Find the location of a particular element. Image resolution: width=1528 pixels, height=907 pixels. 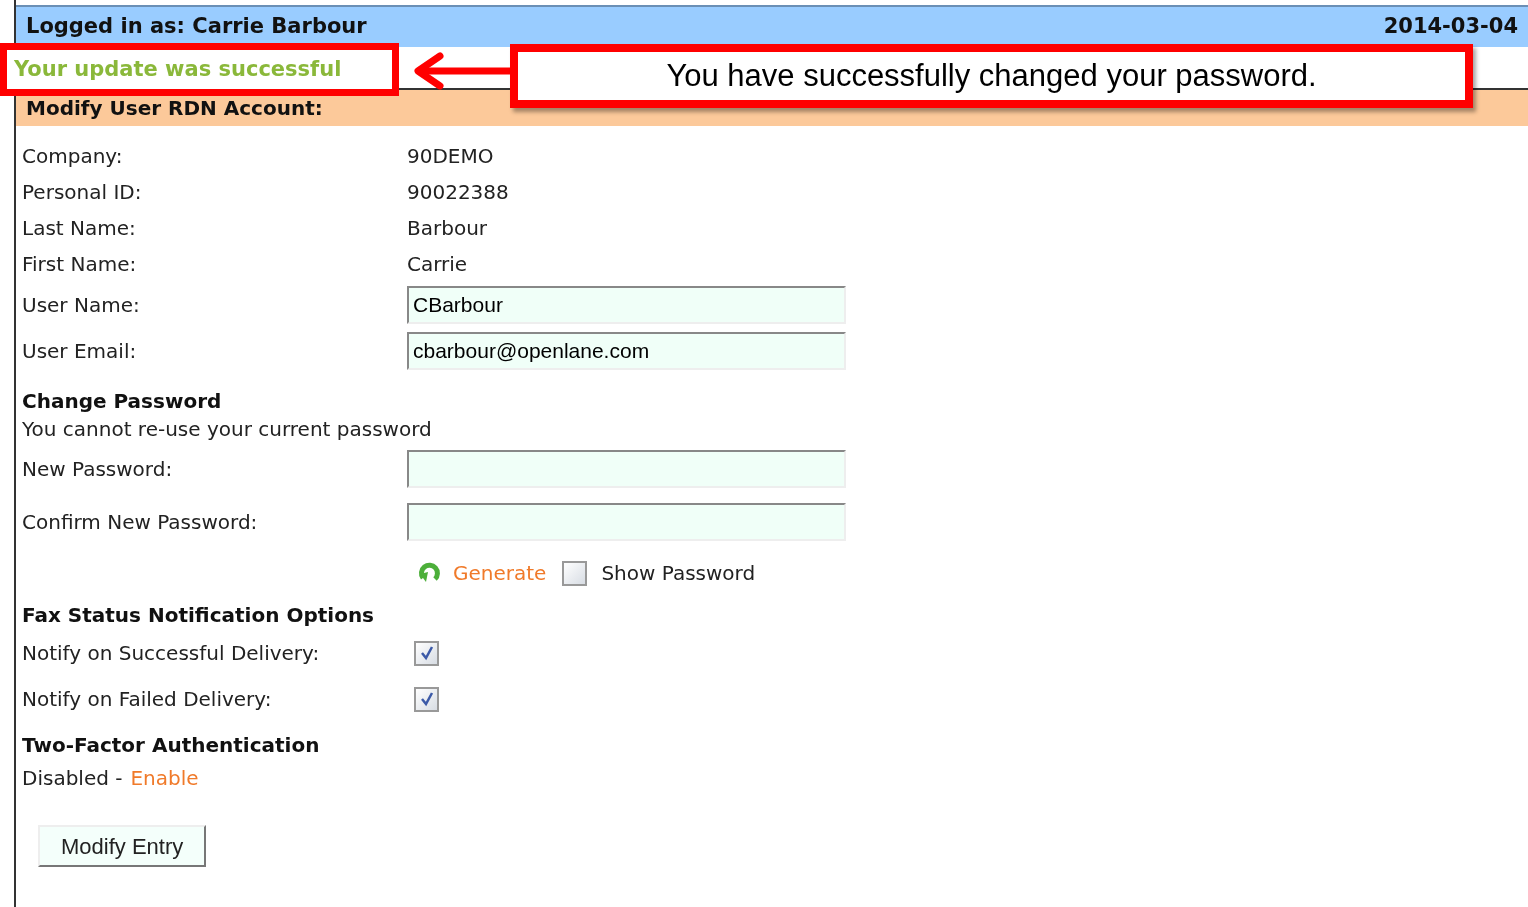

success-message: Your update was successful is located at coordinates (178, 69).